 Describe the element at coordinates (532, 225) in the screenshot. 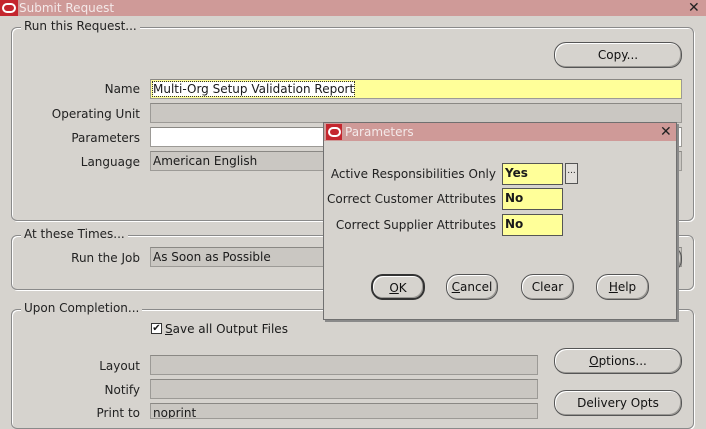

I see `param-field-supplier: No` at that location.